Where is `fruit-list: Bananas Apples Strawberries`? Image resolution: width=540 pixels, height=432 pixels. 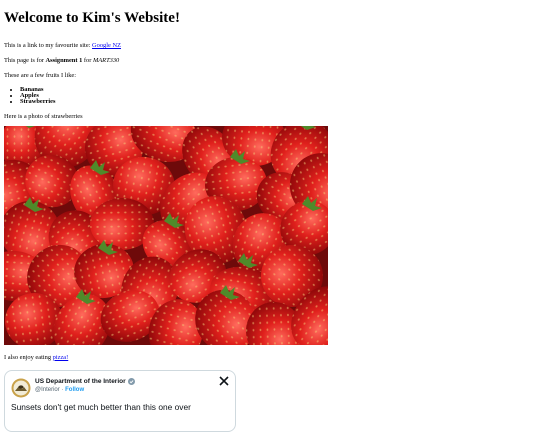
fruit-list: Bananas Apples Strawberries is located at coordinates (270, 96).